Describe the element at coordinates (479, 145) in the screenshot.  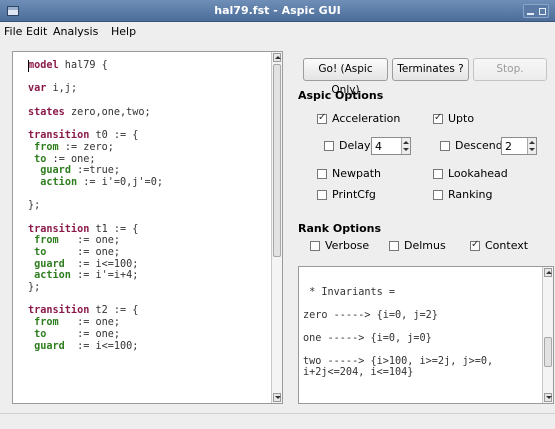
I see `descend-label: Descend` at that location.